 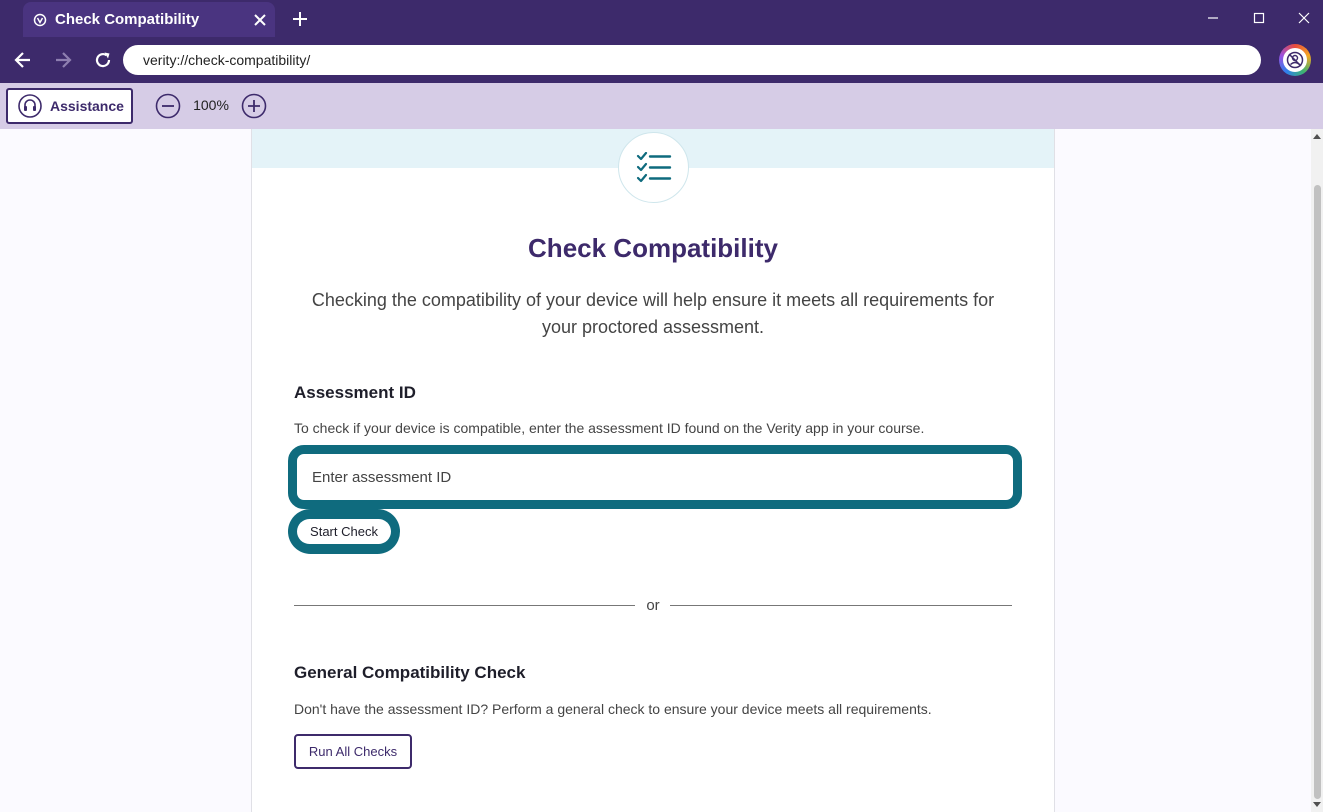 I want to click on start-check-button: Start Check, so click(x=344, y=531).